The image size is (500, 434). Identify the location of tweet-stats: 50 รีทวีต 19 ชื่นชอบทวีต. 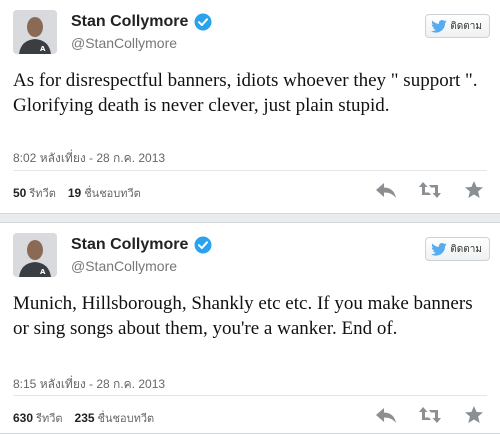
(77, 193).